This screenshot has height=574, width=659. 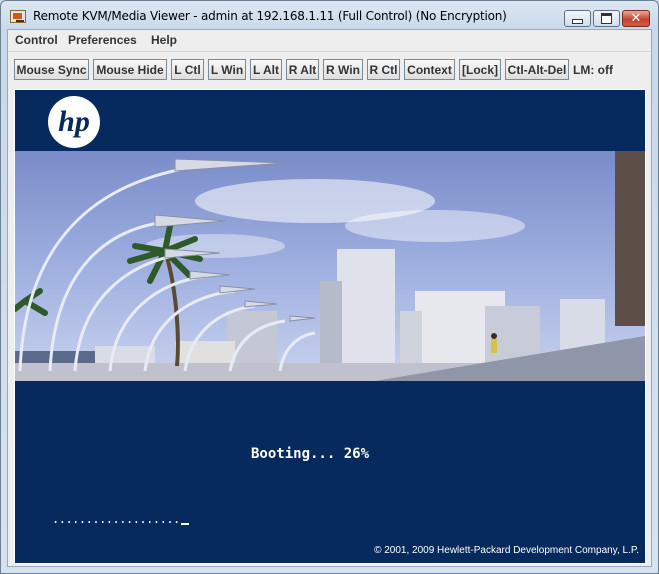 I want to click on right-ctrl-button: R Ctl, so click(x=383, y=69).